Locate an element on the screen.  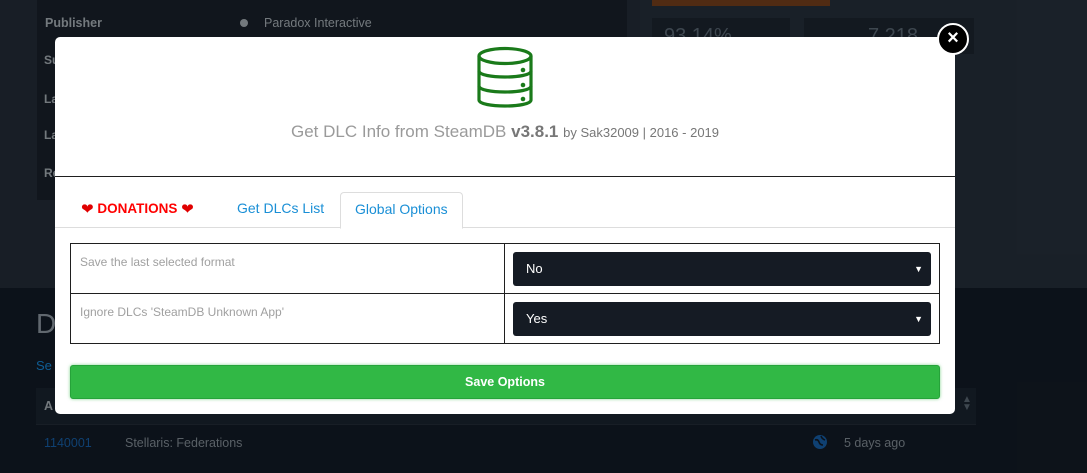
tab-get-dlcs-list-label: Get DLCs List is located at coordinates (281, 208).